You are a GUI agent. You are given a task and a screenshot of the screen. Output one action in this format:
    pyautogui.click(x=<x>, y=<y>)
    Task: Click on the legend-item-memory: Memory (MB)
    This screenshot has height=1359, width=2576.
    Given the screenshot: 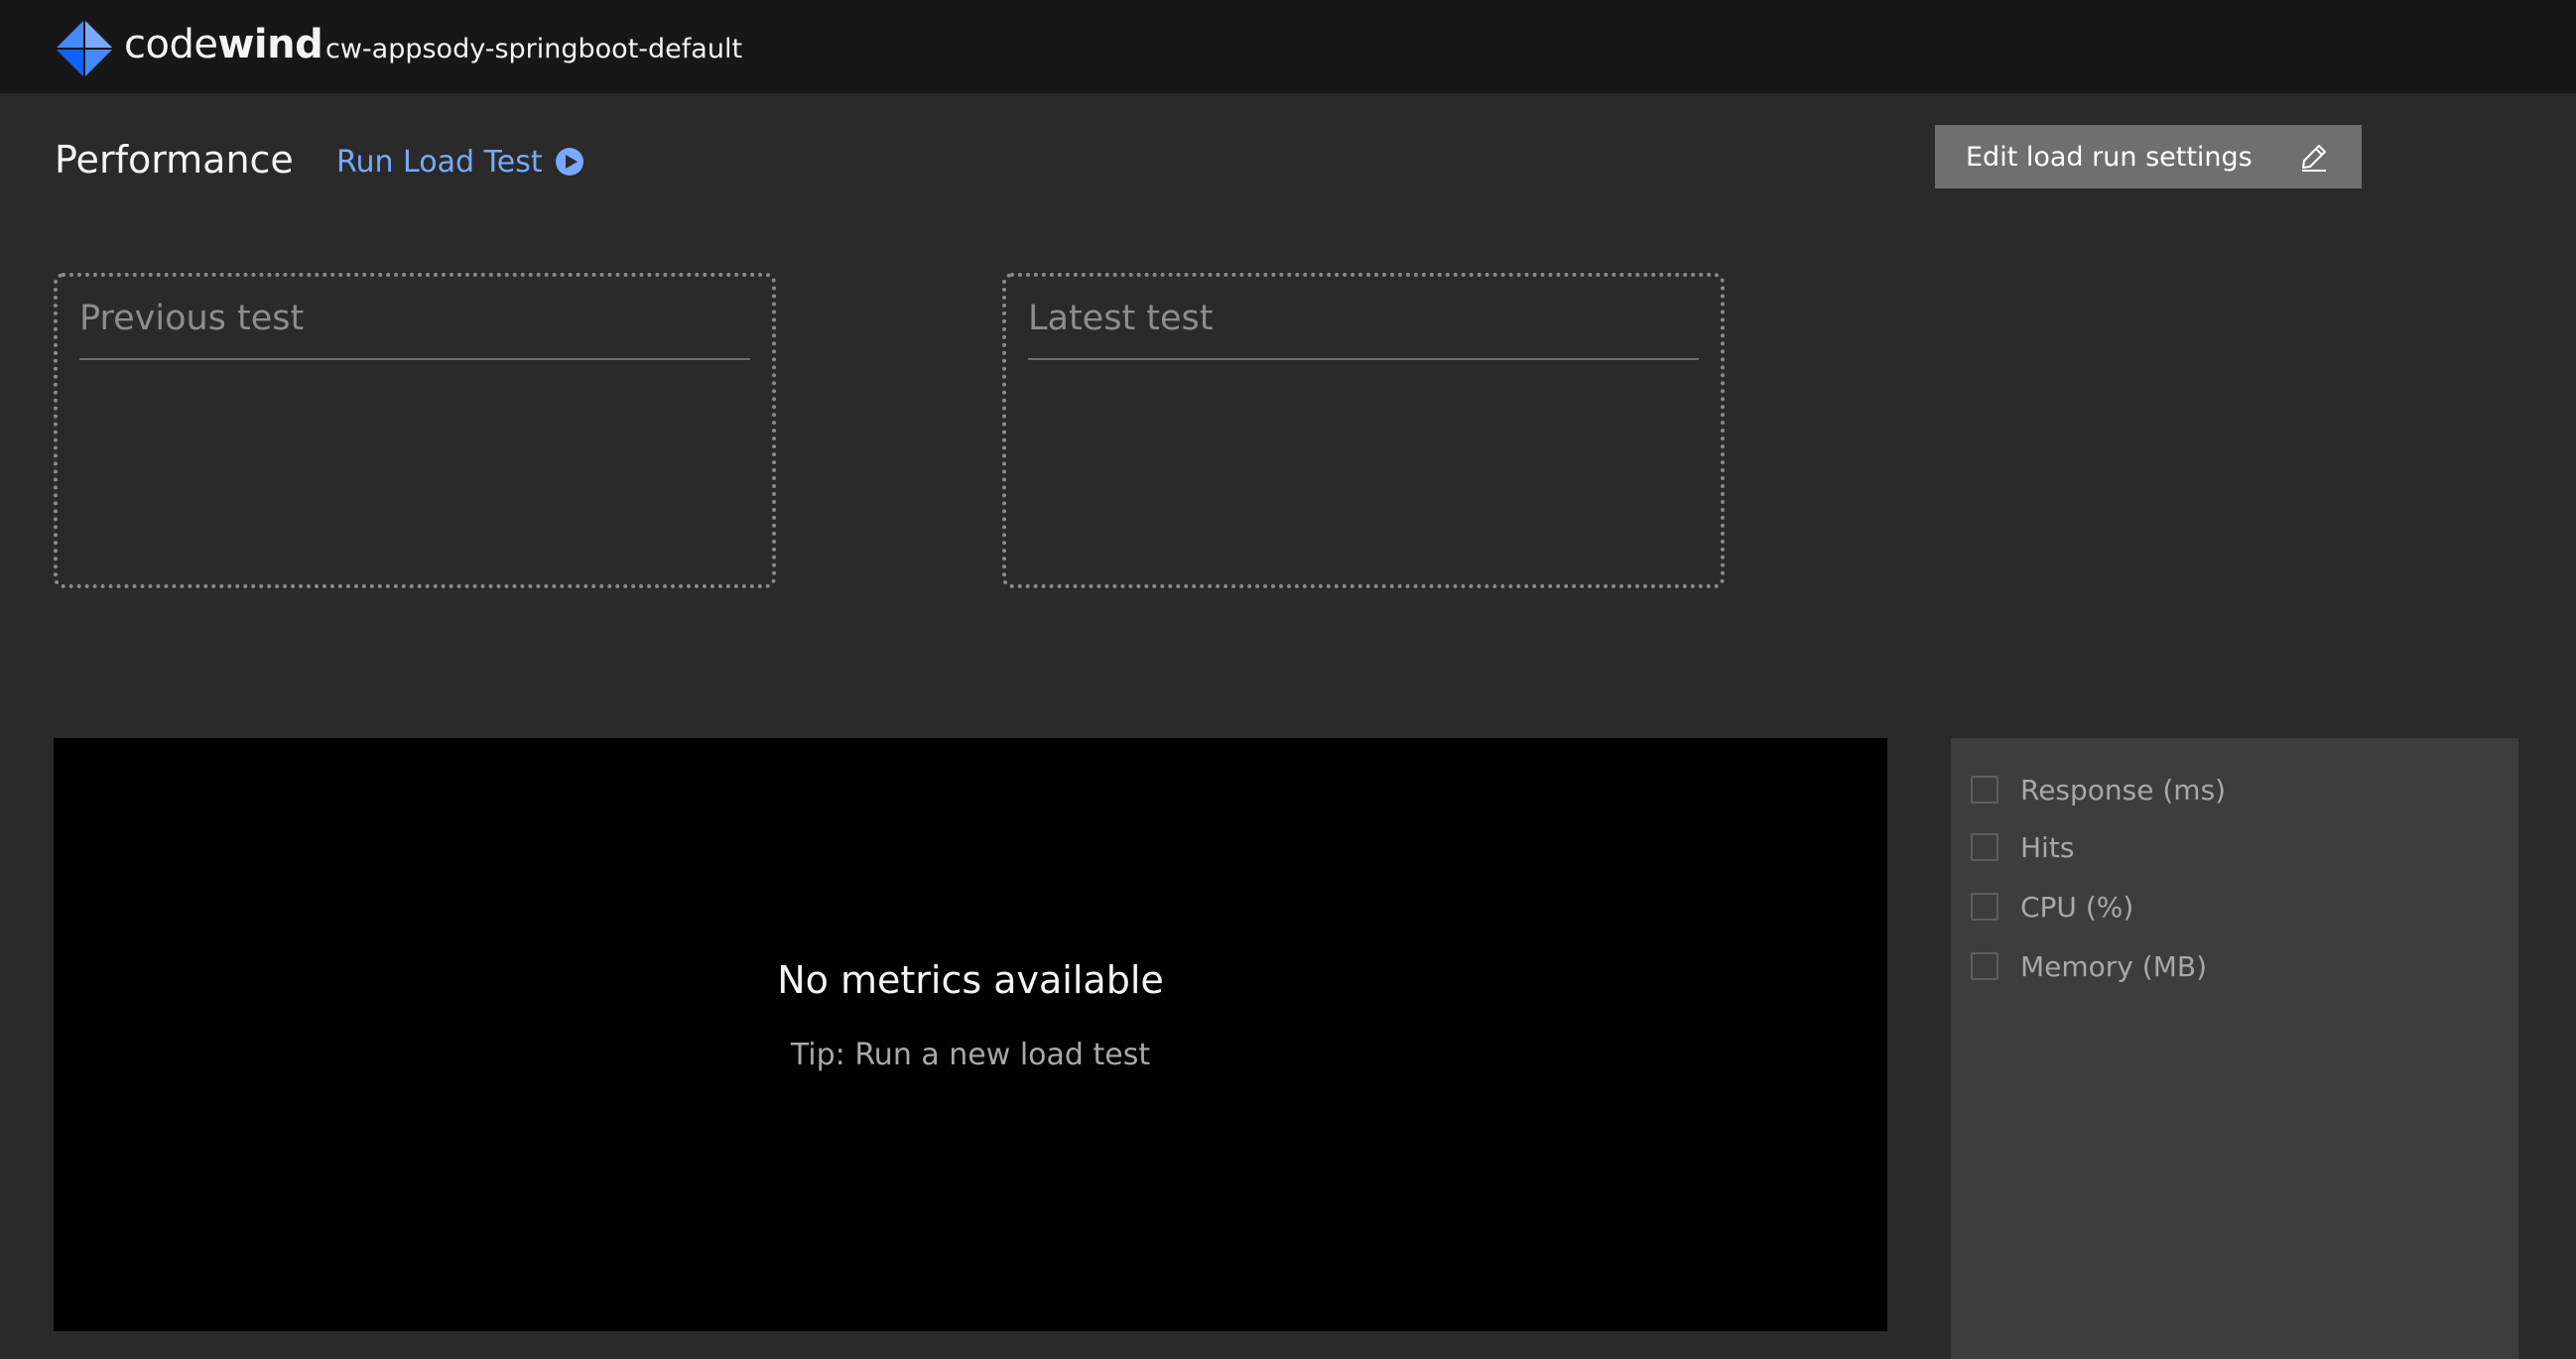 What is the action you would take?
    pyautogui.click(x=2089, y=966)
    